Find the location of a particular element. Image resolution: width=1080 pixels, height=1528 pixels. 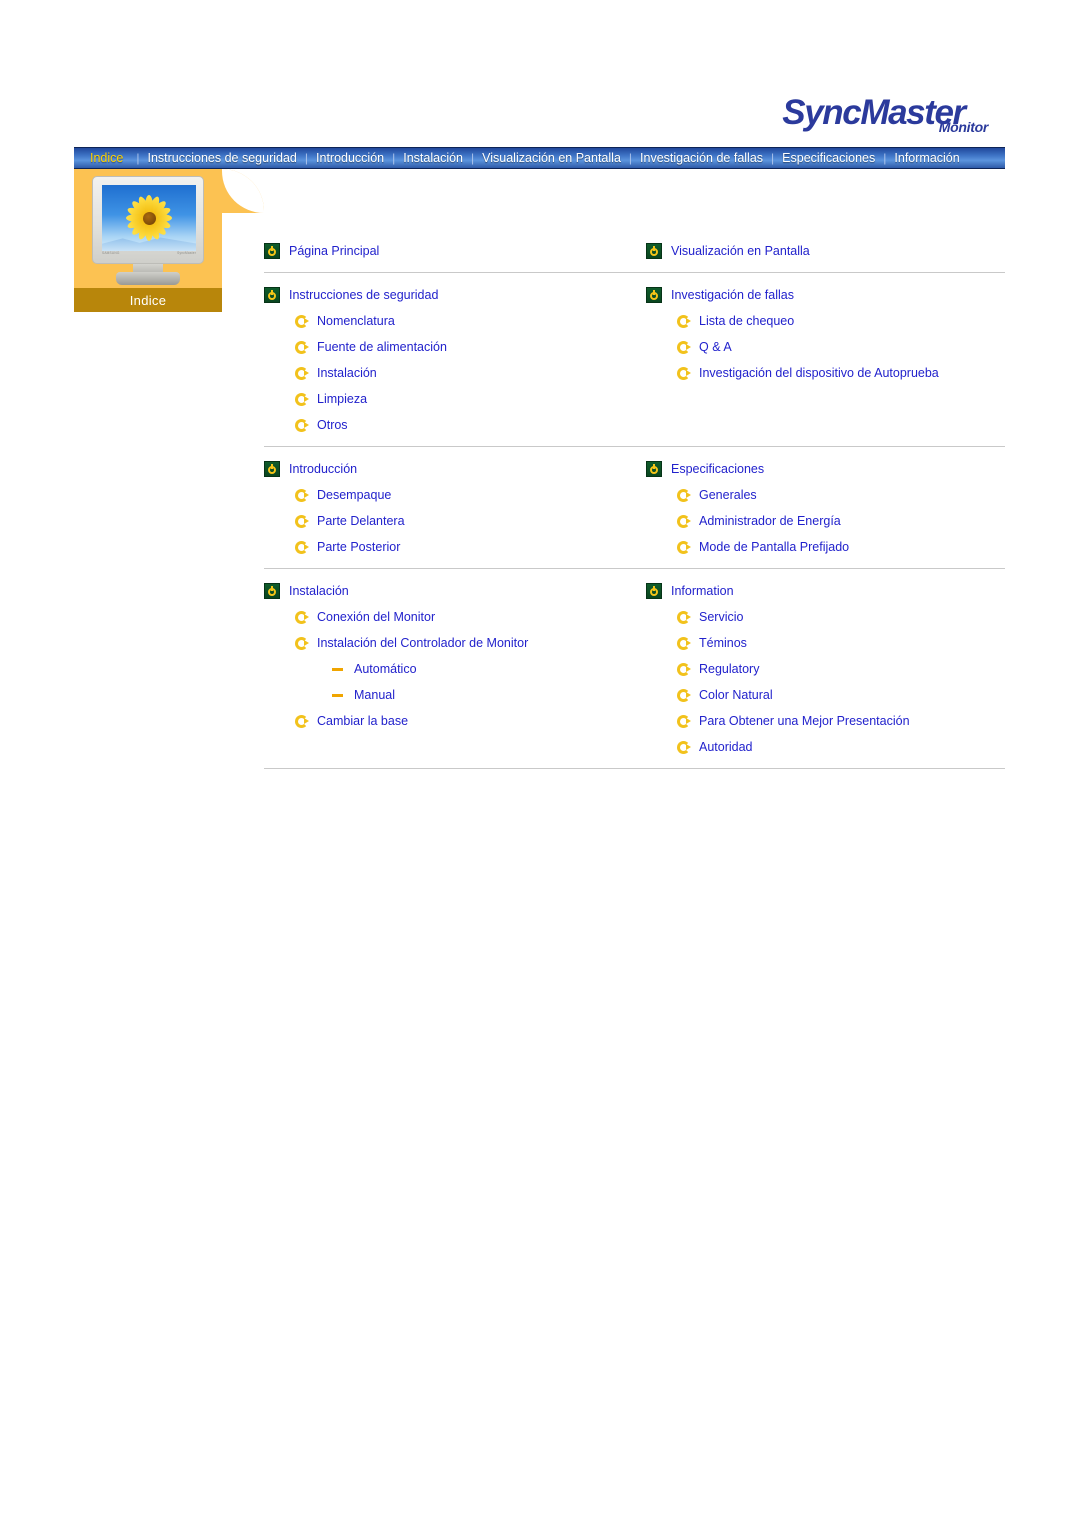

brand-logo: SyncMasterMonitor is located at coordinates (504, 114).